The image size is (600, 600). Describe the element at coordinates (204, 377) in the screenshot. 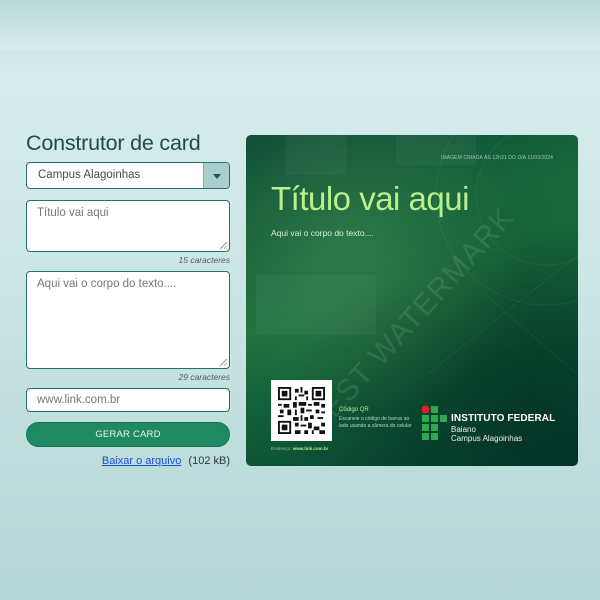

I see `body-char-count: 29 caracteres` at that location.